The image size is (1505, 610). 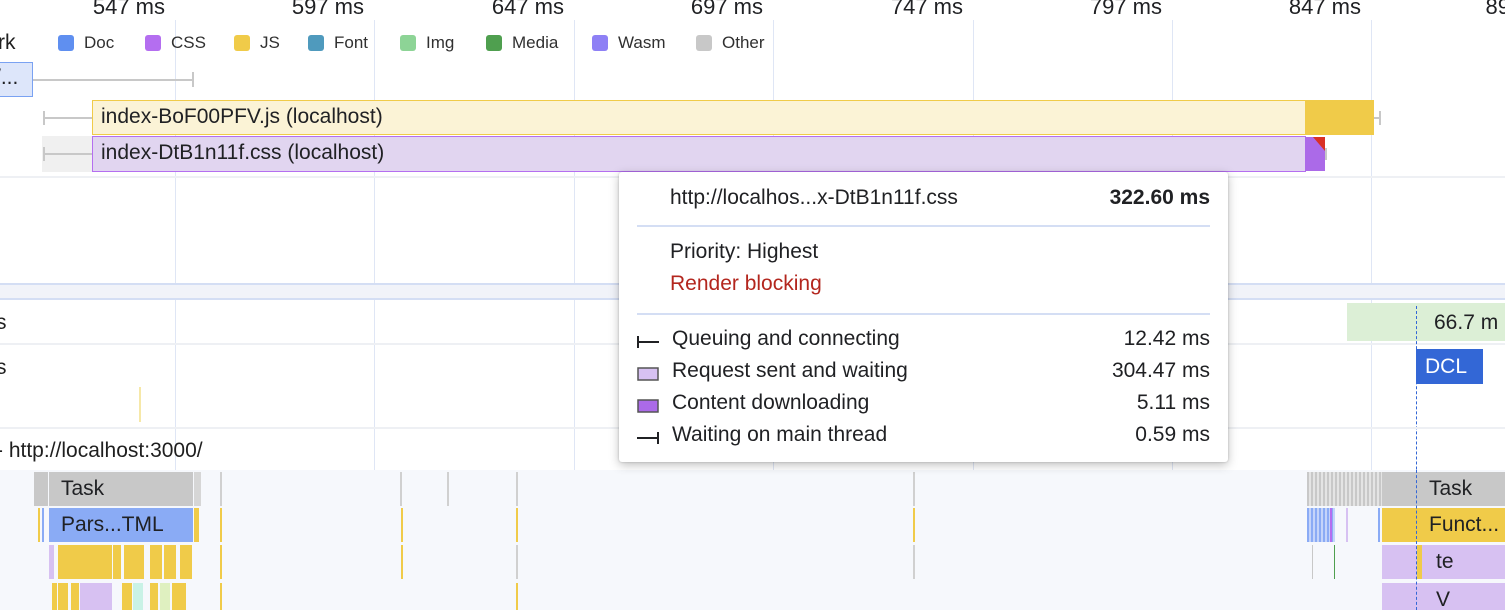 I want to click on dcl-marker: DCL, so click(x=1449, y=366).